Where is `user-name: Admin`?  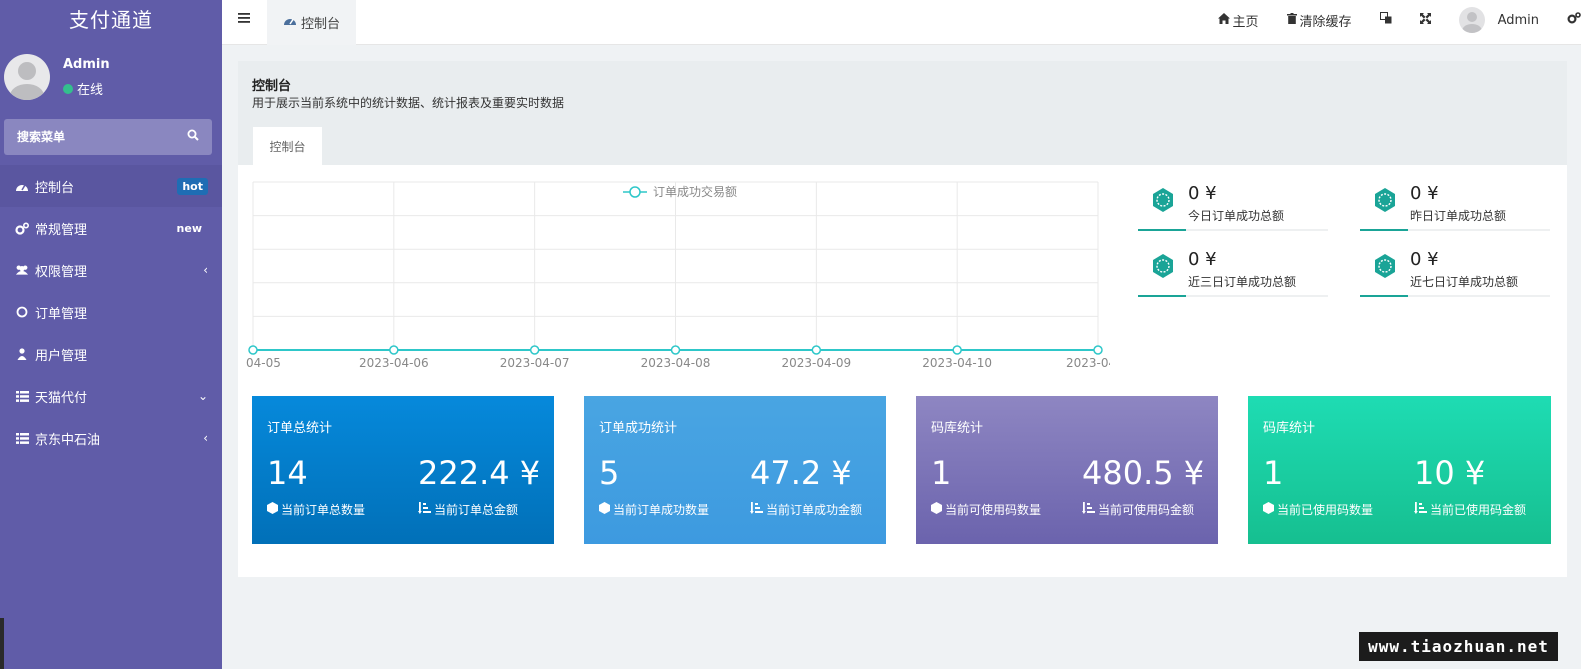 user-name: Admin is located at coordinates (86, 64).